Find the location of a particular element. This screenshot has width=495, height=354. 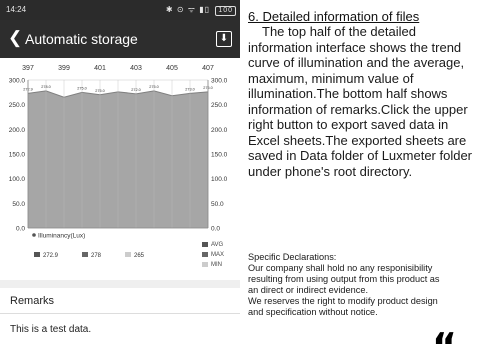

paragraph-line: maximum, minimum value of is located at coordinates (331, 78).